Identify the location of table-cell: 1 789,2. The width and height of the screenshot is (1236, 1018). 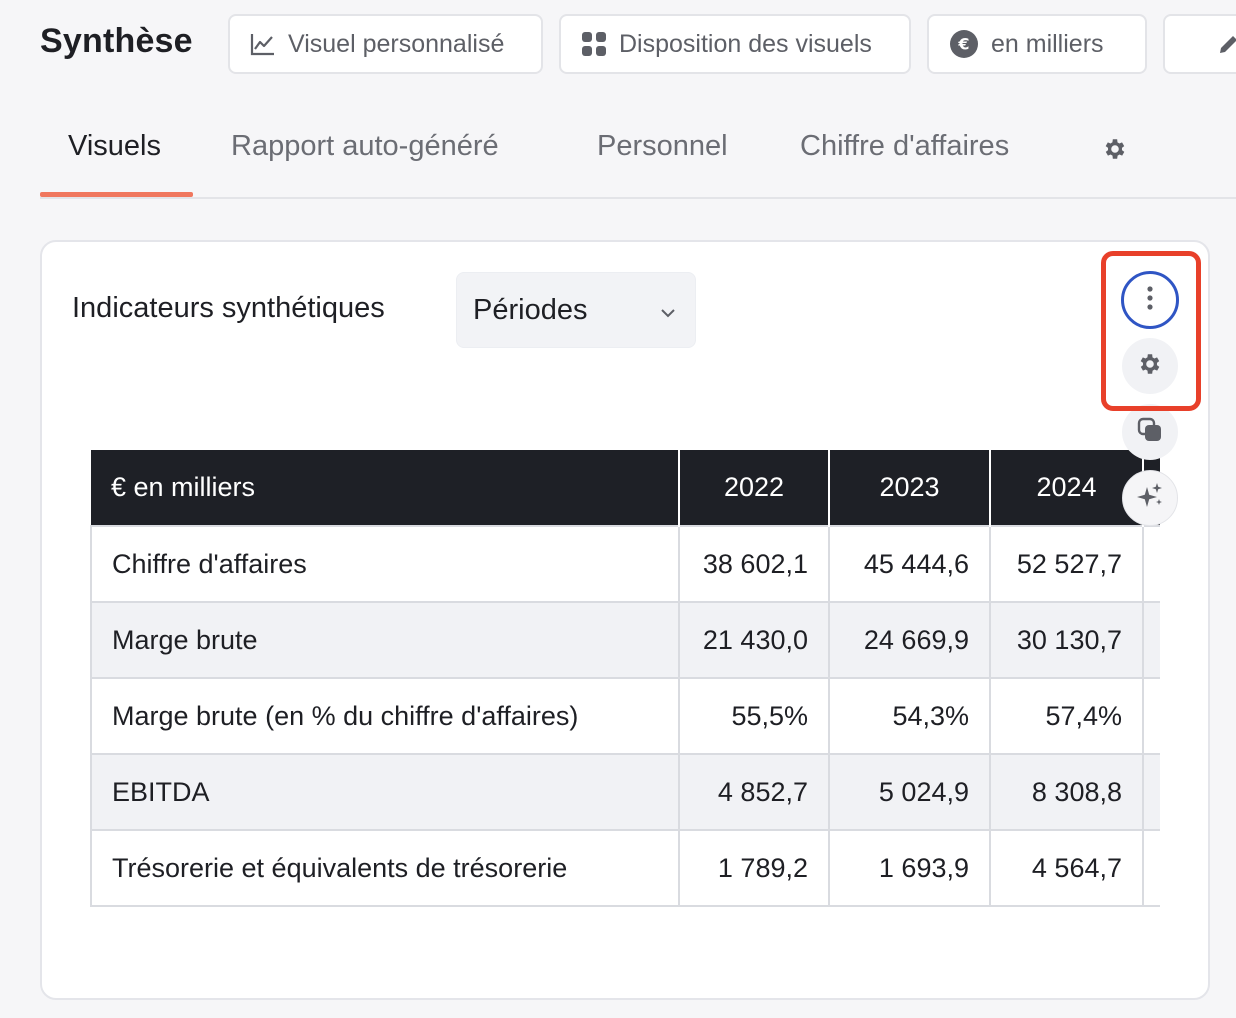
(754, 868).